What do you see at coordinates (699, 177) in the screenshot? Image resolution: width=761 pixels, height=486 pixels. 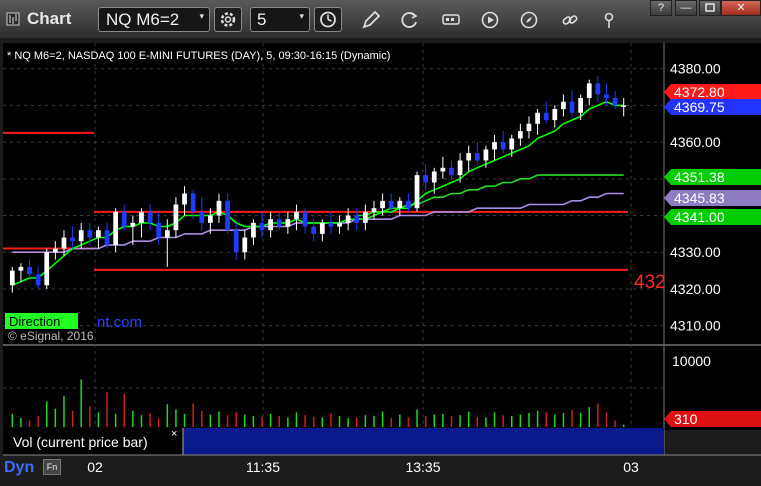 I see `price-tag-label: 4351.38` at bounding box center [699, 177].